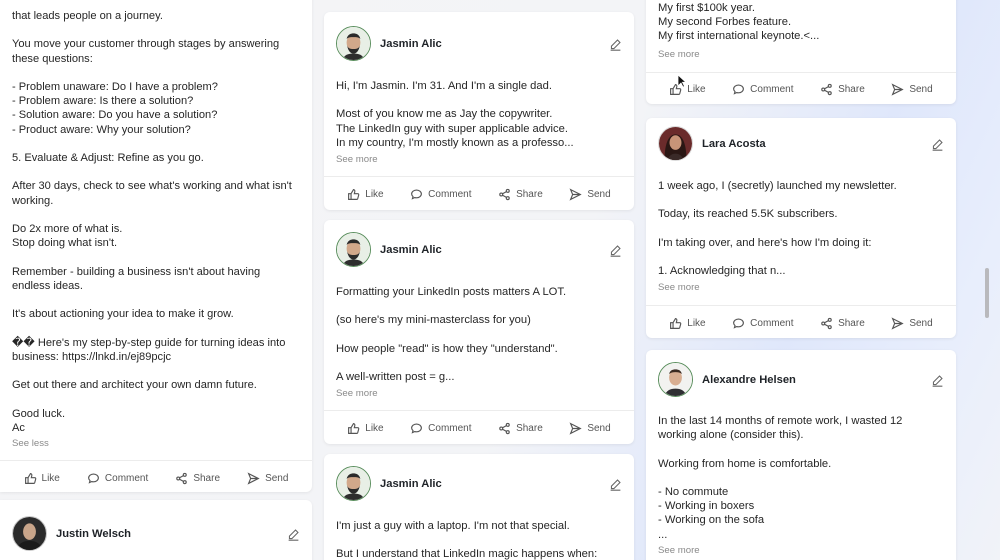  What do you see at coordinates (749, 379) in the screenshot?
I see `author-name: Alexandre Helsen` at bounding box center [749, 379].